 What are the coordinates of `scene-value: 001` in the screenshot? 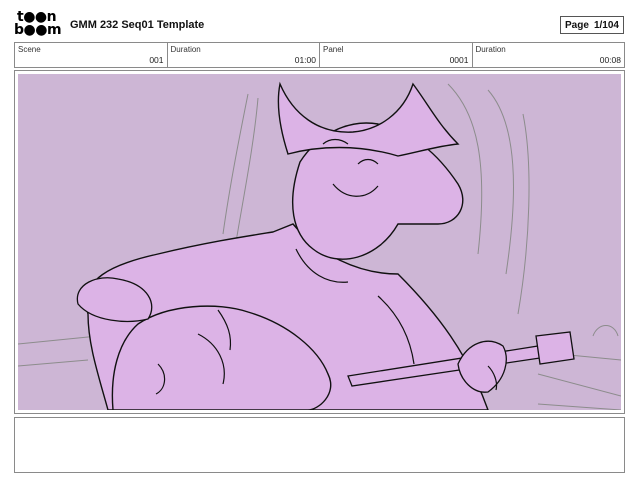 It's located at (156, 60).